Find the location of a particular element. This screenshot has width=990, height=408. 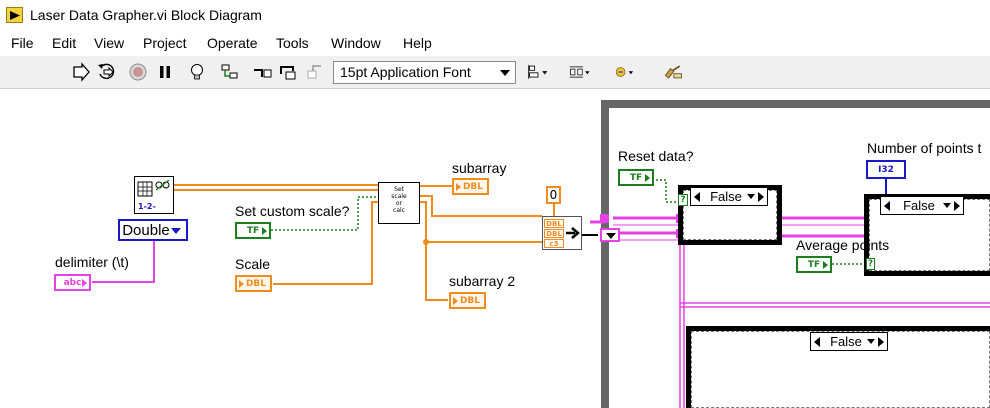

subarray-indicator: DBL is located at coordinates (470, 186).